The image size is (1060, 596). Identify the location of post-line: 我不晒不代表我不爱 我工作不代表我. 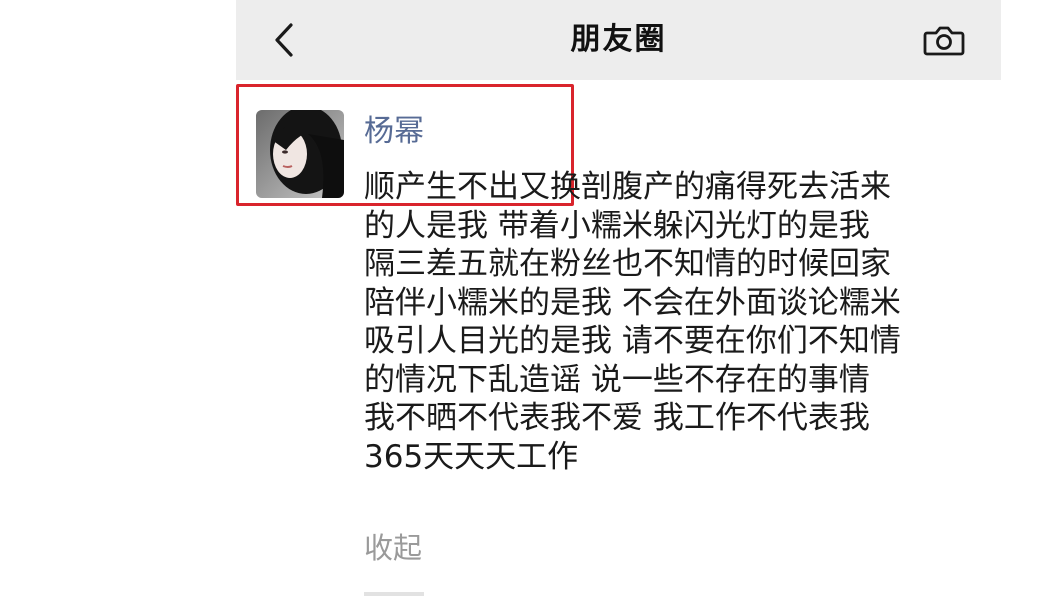
(617, 418).